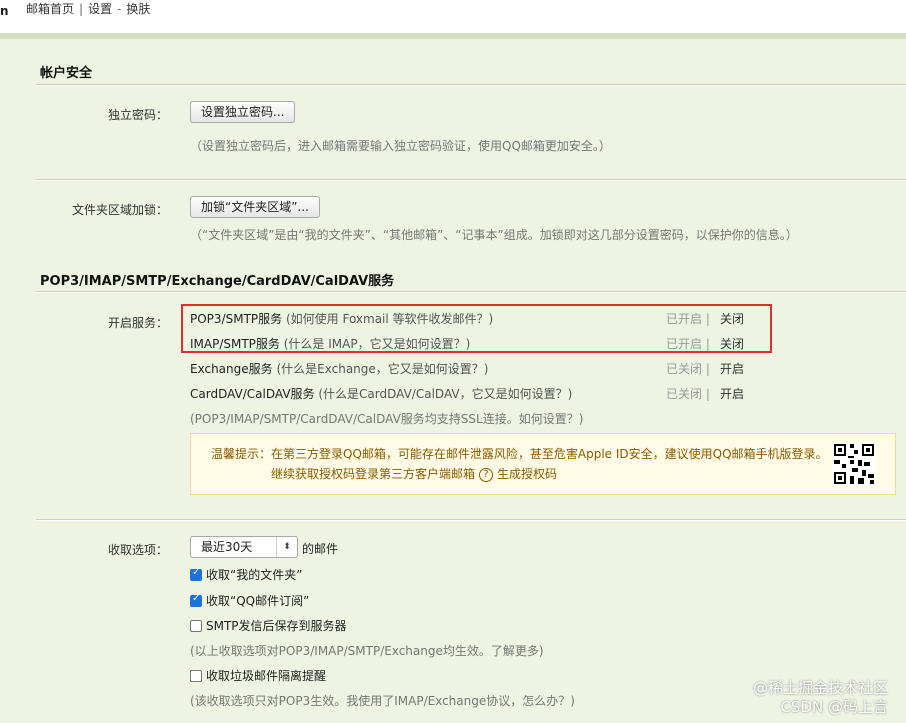 Image resolution: width=906 pixels, height=723 pixels. What do you see at coordinates (400, 146) in the screenshot?
I see `independent-password-hint: （设置独立密码后，进入邮箱需要输入独立密码验证，使用QQ邮箱更加安全。）` at bounding box center [400, 146].